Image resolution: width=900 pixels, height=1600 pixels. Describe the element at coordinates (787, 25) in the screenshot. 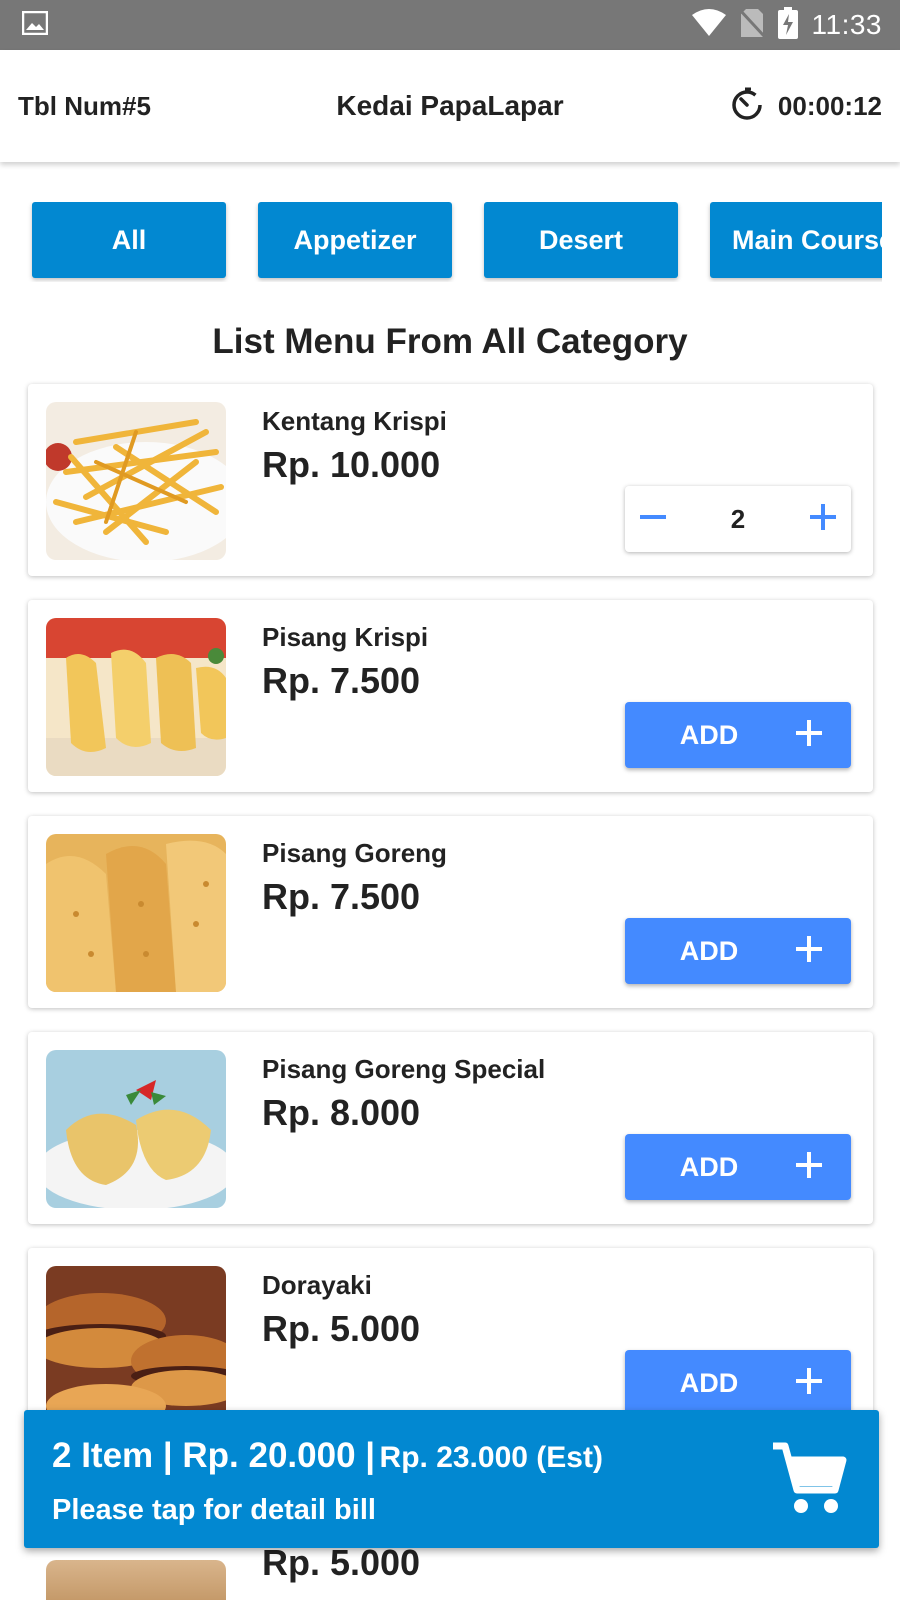

I see `battery-charging-icon` at that location.